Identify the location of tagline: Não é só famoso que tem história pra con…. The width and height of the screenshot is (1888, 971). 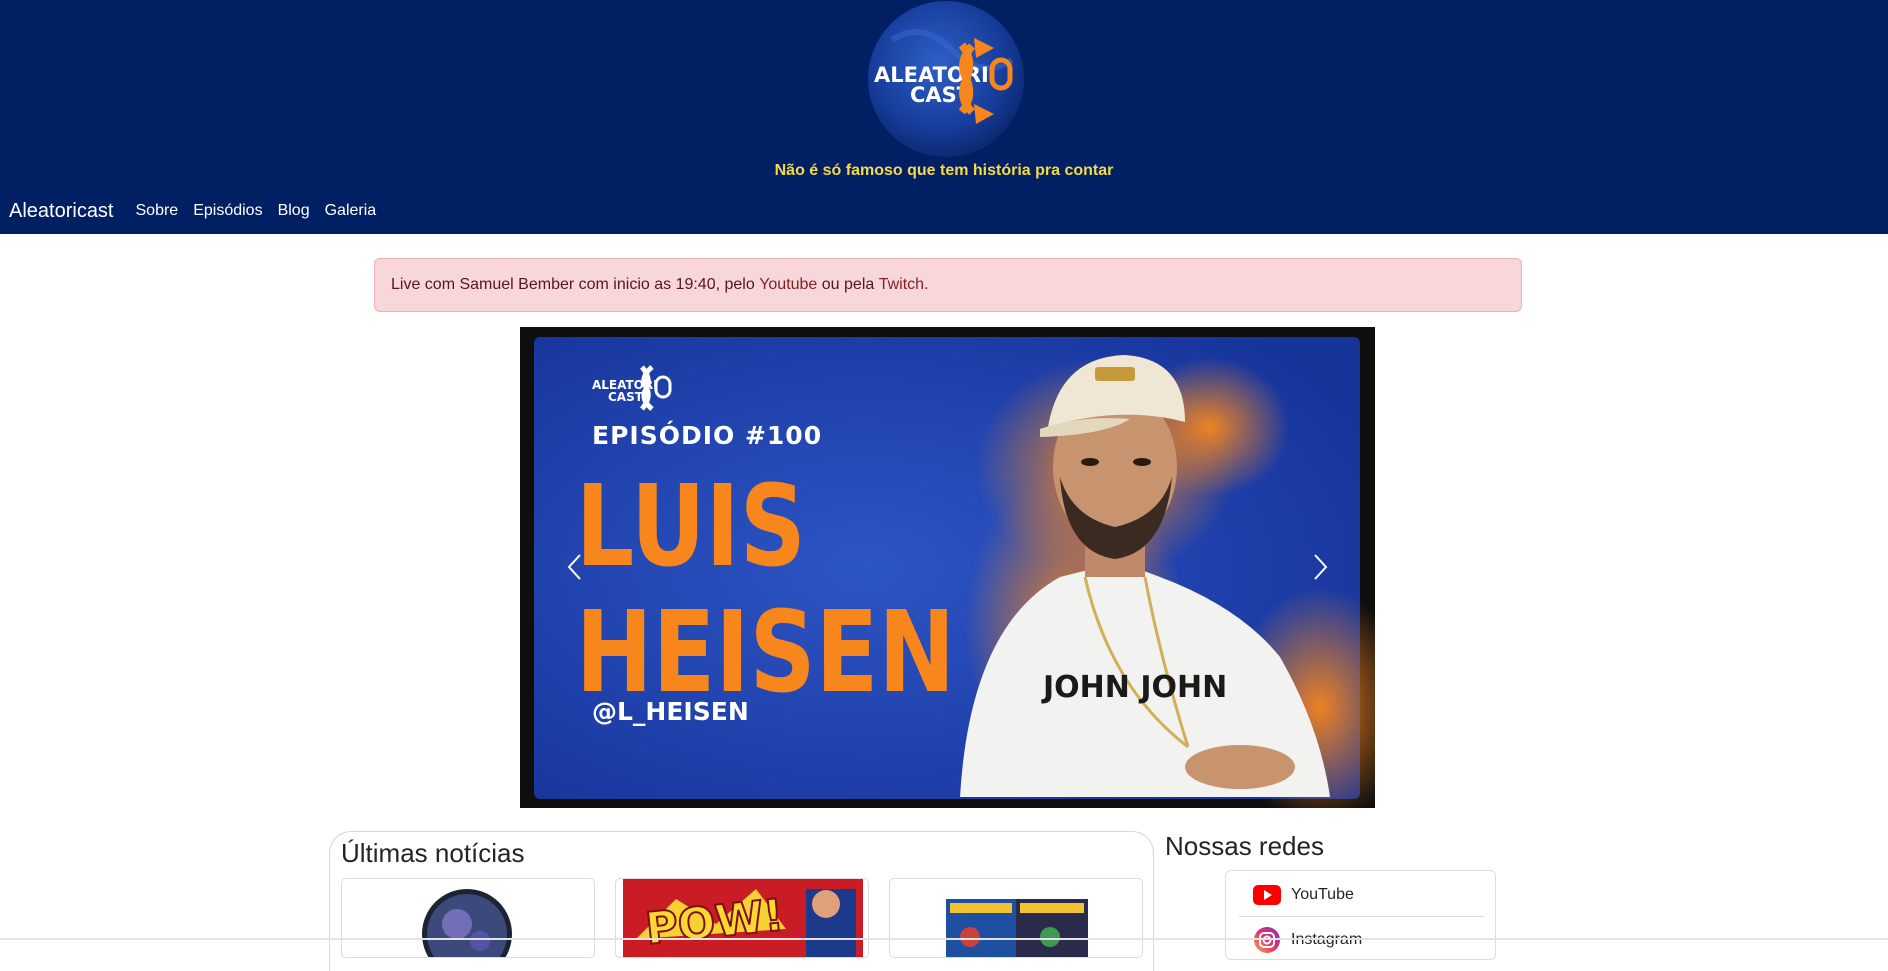
(944, 170).